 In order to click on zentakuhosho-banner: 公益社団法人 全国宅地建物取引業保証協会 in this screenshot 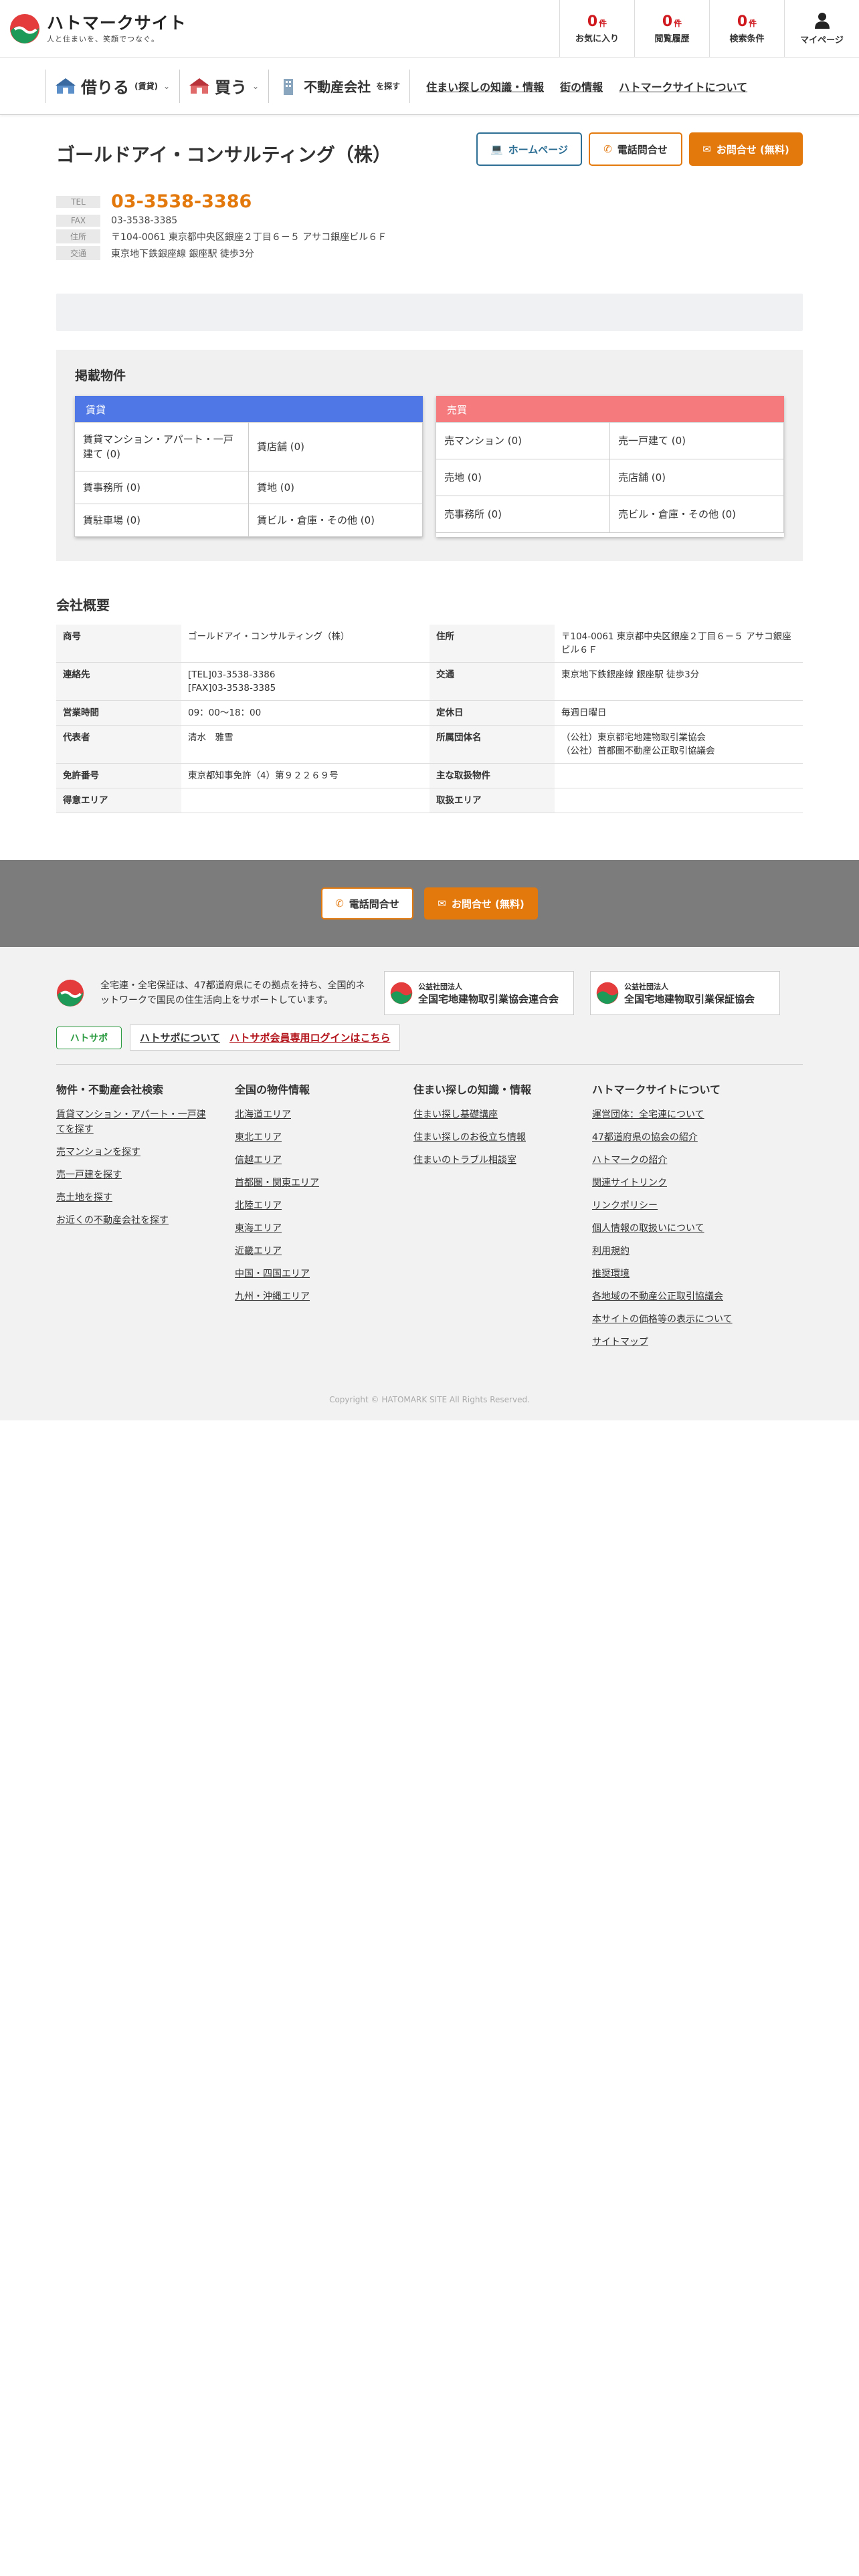, I will do `click(685, 993)`.